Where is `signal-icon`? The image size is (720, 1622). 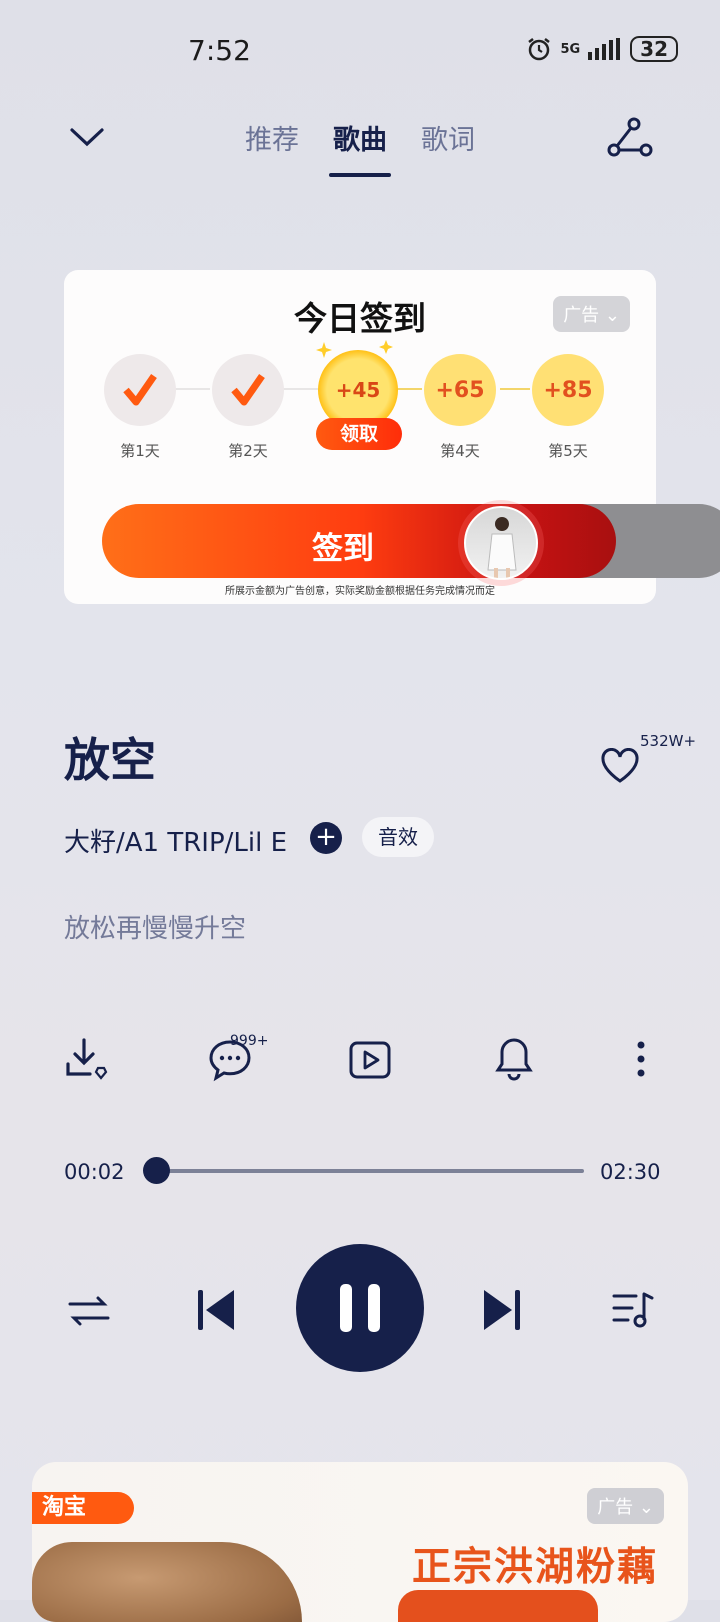 signal-icon is located at coordinates (604, 49).